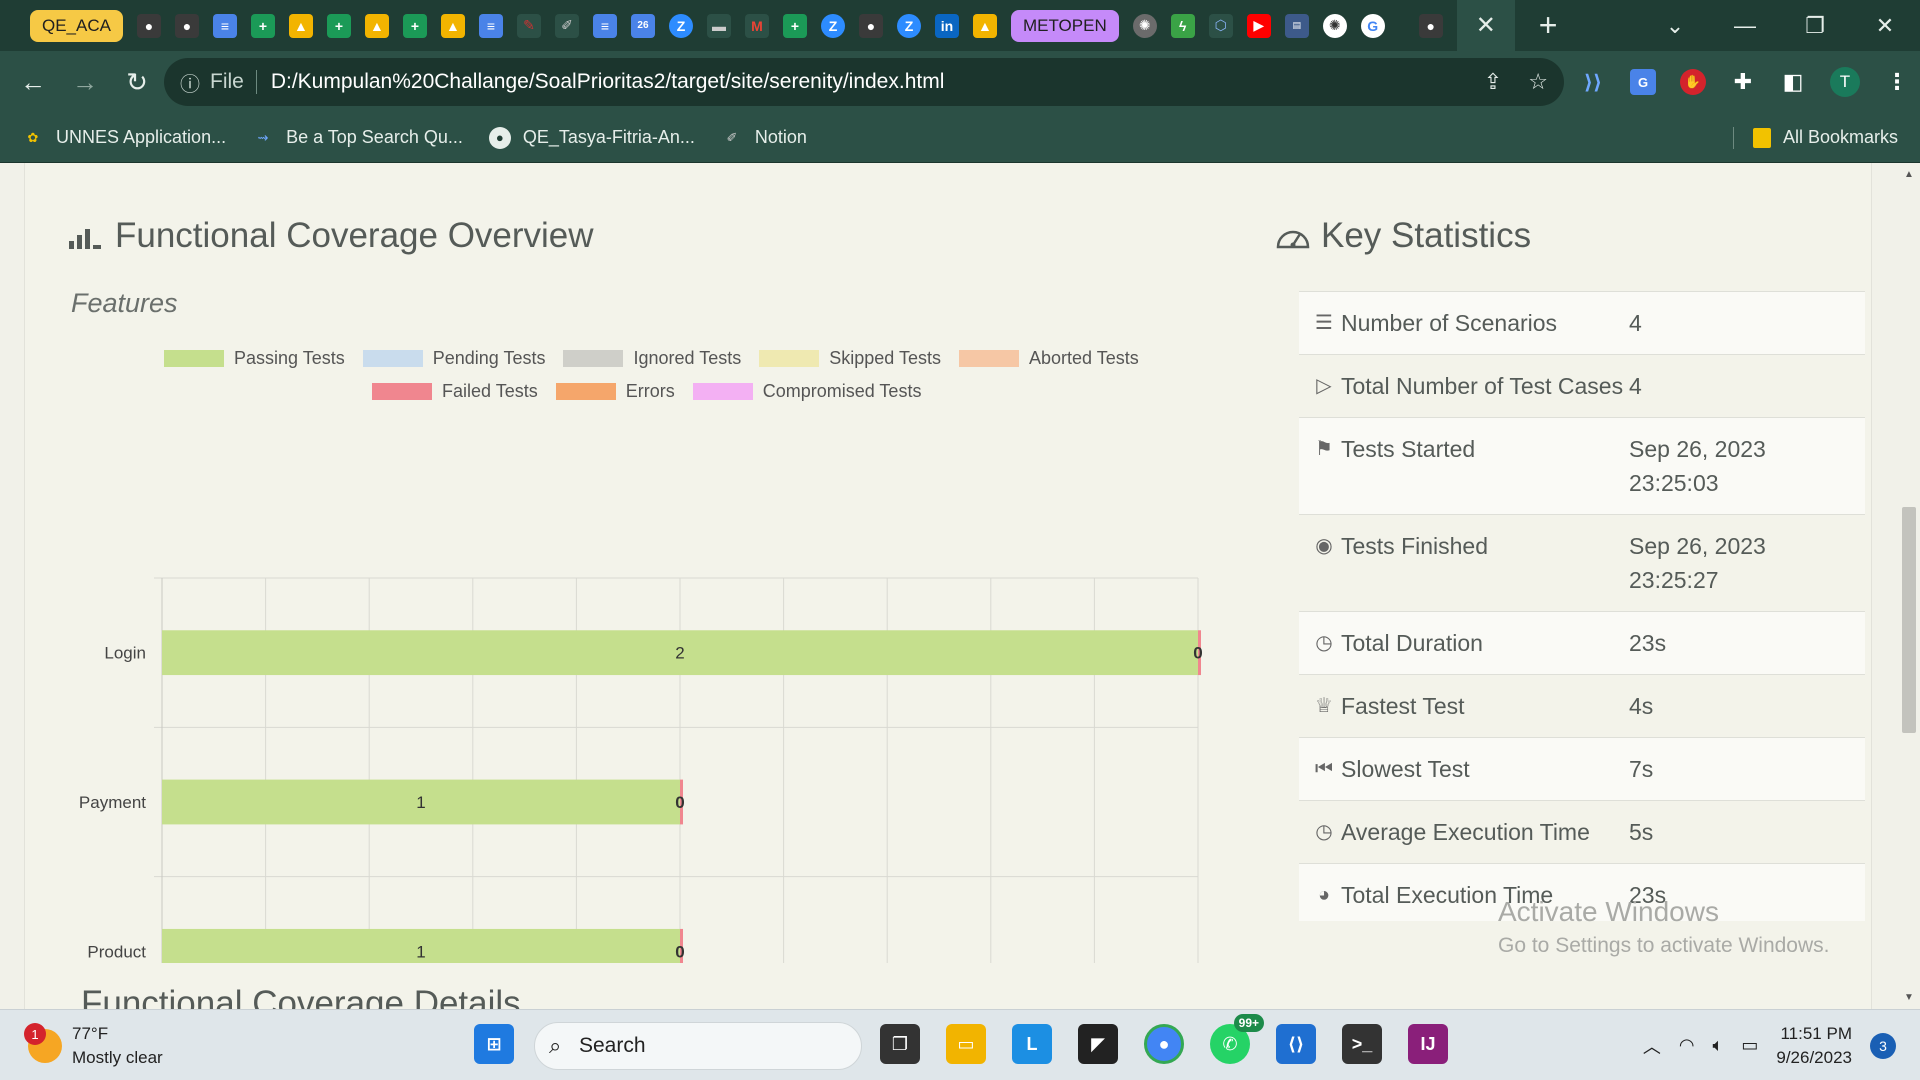  What do you see at coordinates (1643, 82) in the screenshot?
I see `translate-icon: G` at bounding box center [1643, 82].